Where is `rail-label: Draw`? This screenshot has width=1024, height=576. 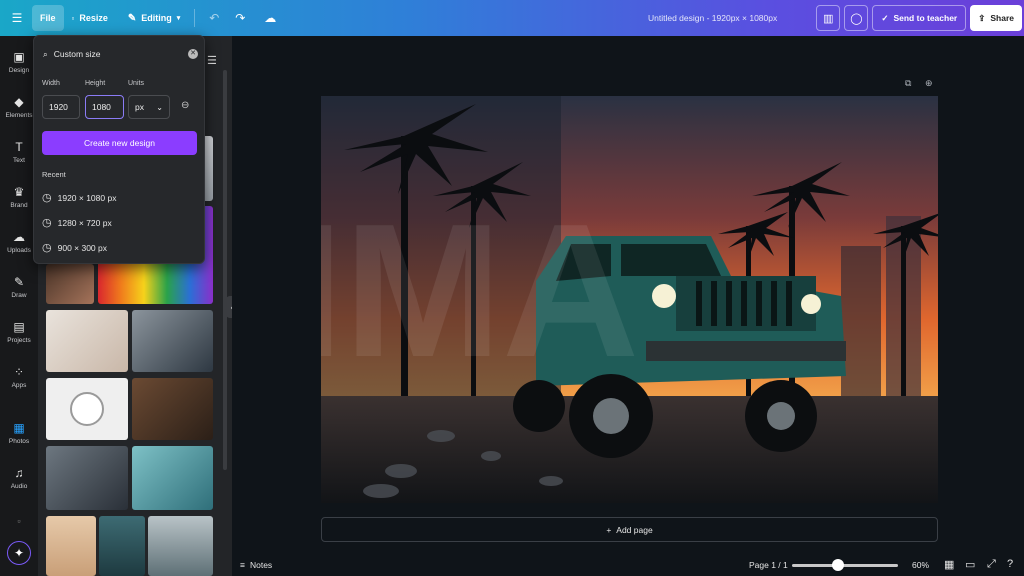
rail-label: Draw is located at coordinates (19, 295).